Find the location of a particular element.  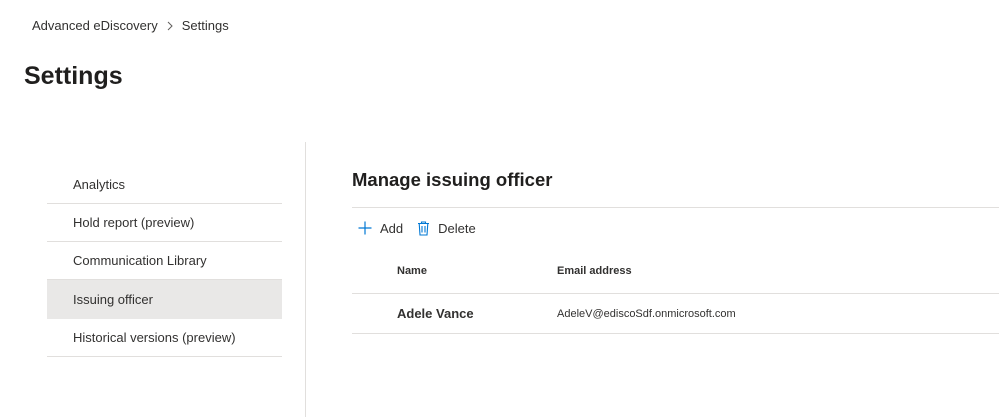

trash-icon is located at coordinates (424, 228).